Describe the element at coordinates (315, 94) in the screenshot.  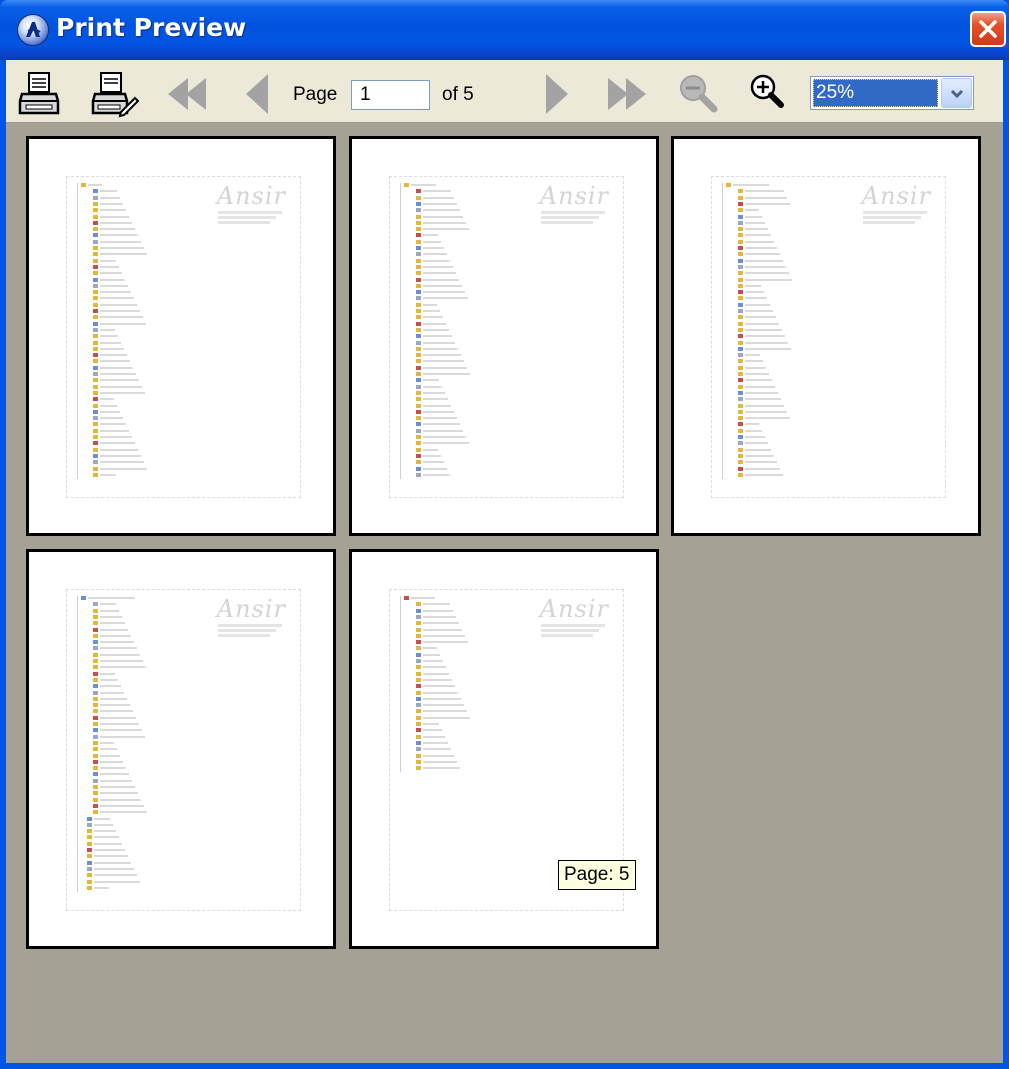
I see `page-label: Page` at that location.